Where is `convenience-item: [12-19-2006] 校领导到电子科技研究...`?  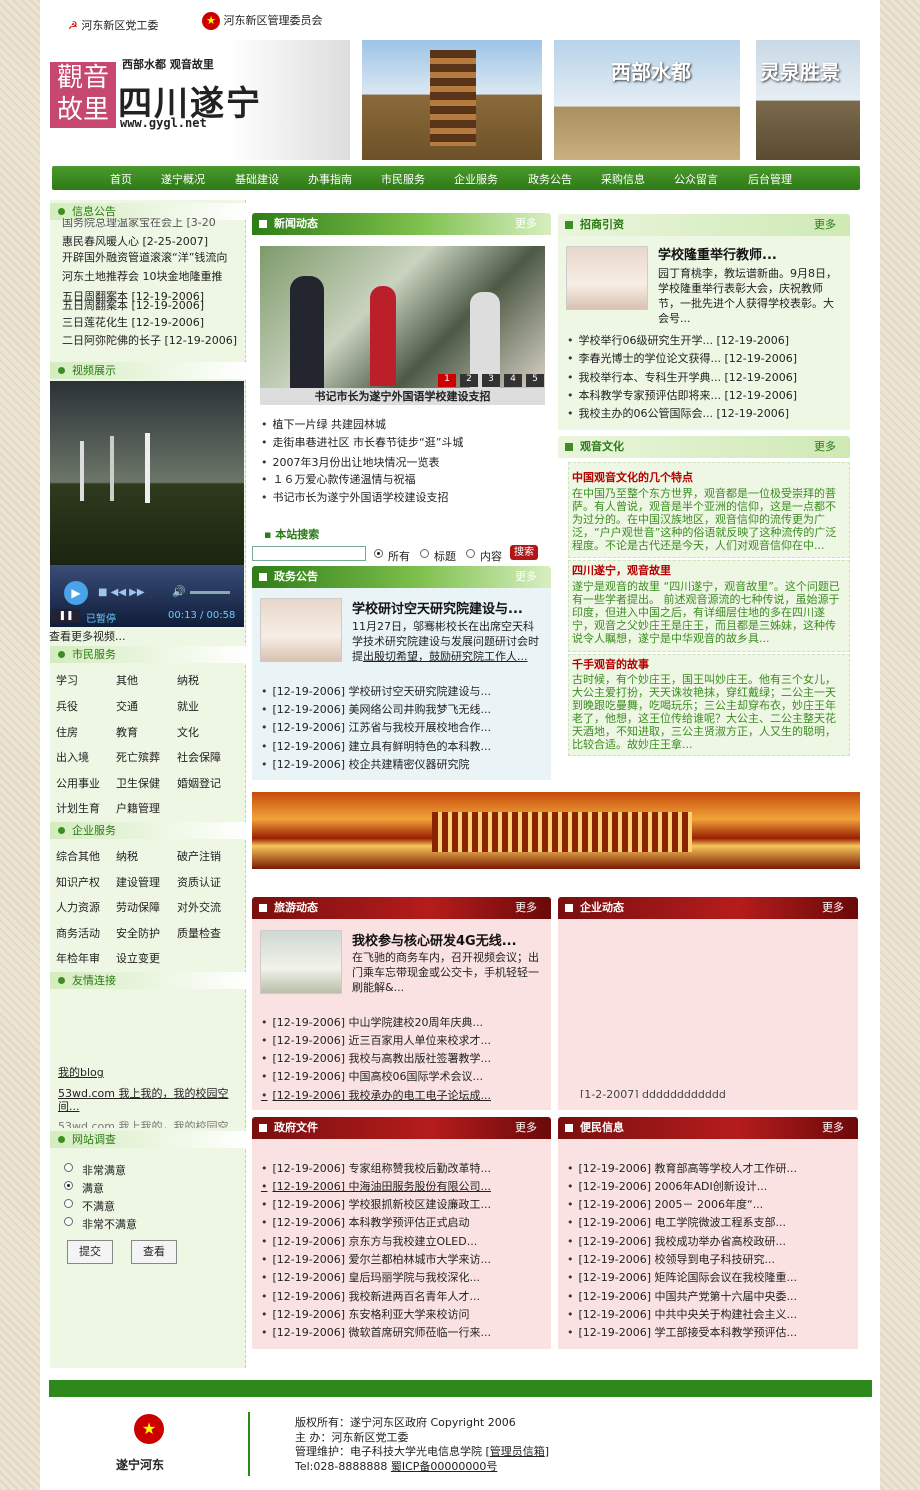 convenience-item: [12-19-2006] 校领导到电子科技研究... is located at coordinates (671, 1259).